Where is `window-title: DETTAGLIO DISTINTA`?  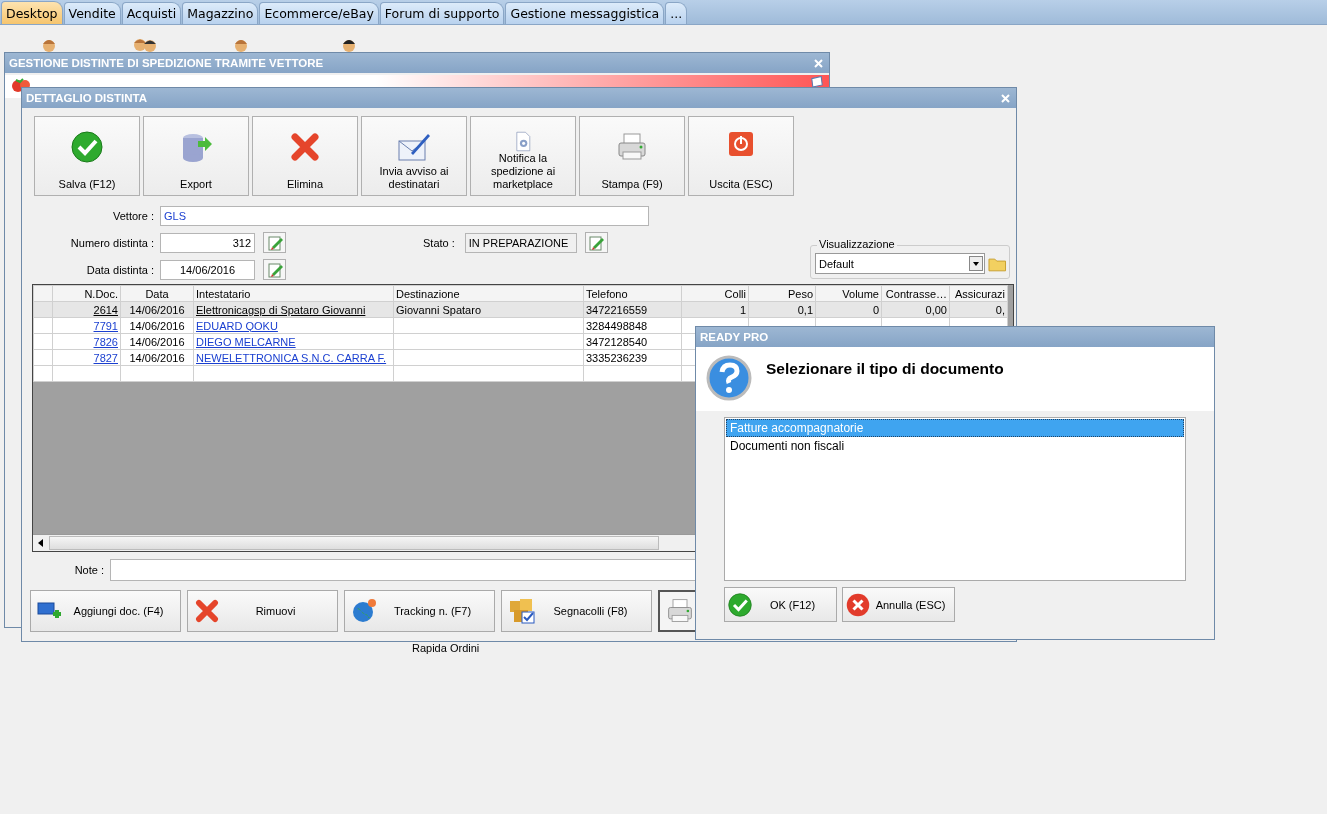 window-title: DETTAGLIO DISTINTA is located at coordinates (86, 98).